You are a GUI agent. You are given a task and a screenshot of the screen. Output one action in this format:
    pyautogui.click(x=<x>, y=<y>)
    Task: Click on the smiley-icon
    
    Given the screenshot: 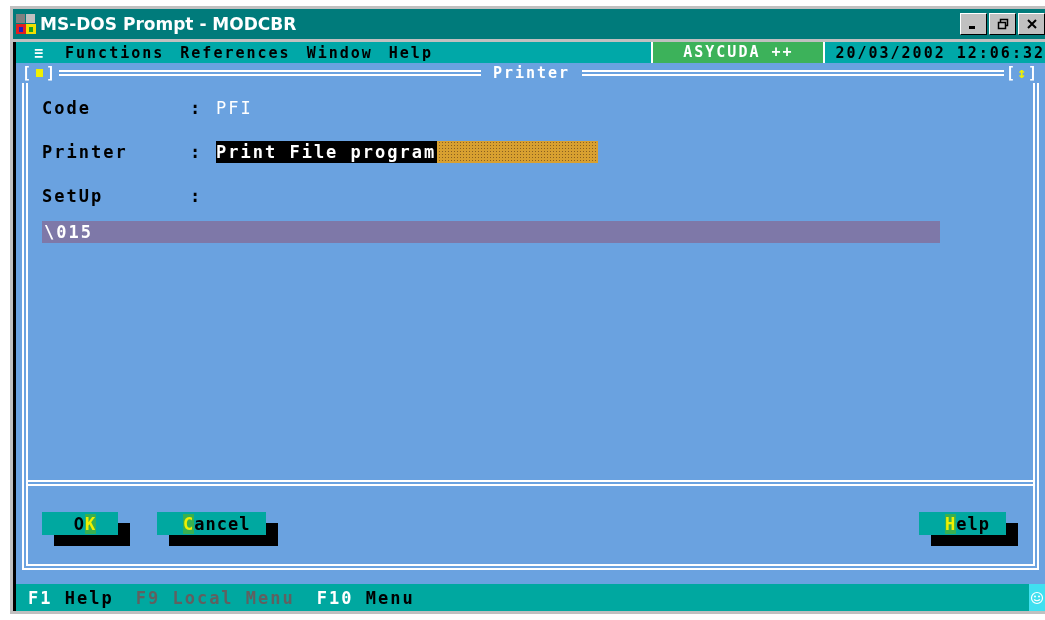 What is the action you would take?
    pyautogui.click(x=1037, y=597)
    